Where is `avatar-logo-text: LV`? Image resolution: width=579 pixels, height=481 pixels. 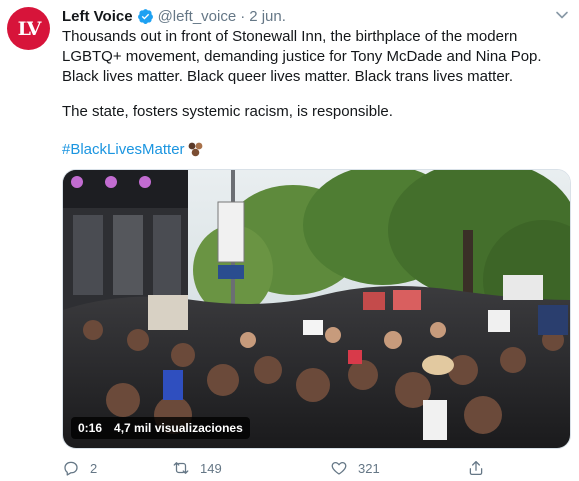 avatar-logo-text: LV is located at coordinates (29, 28).